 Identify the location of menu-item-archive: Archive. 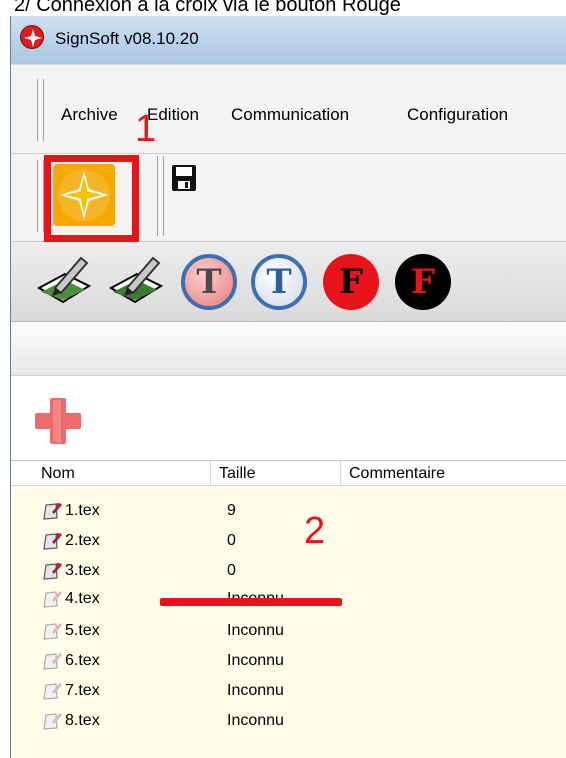
(89, 115).